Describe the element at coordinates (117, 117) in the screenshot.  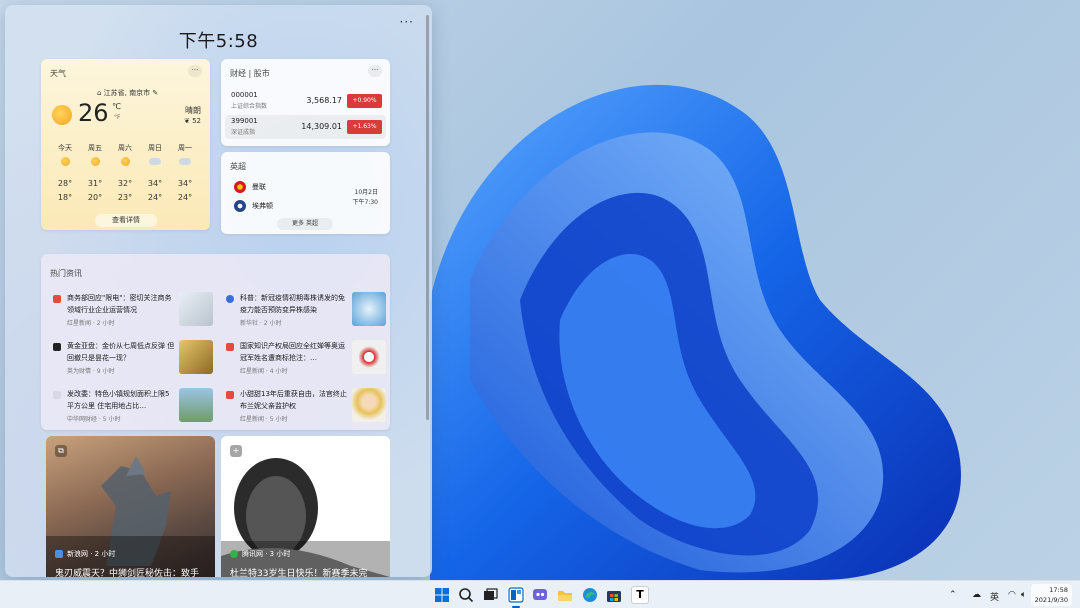
I see `fahrenheit-unit: °F` at that location.